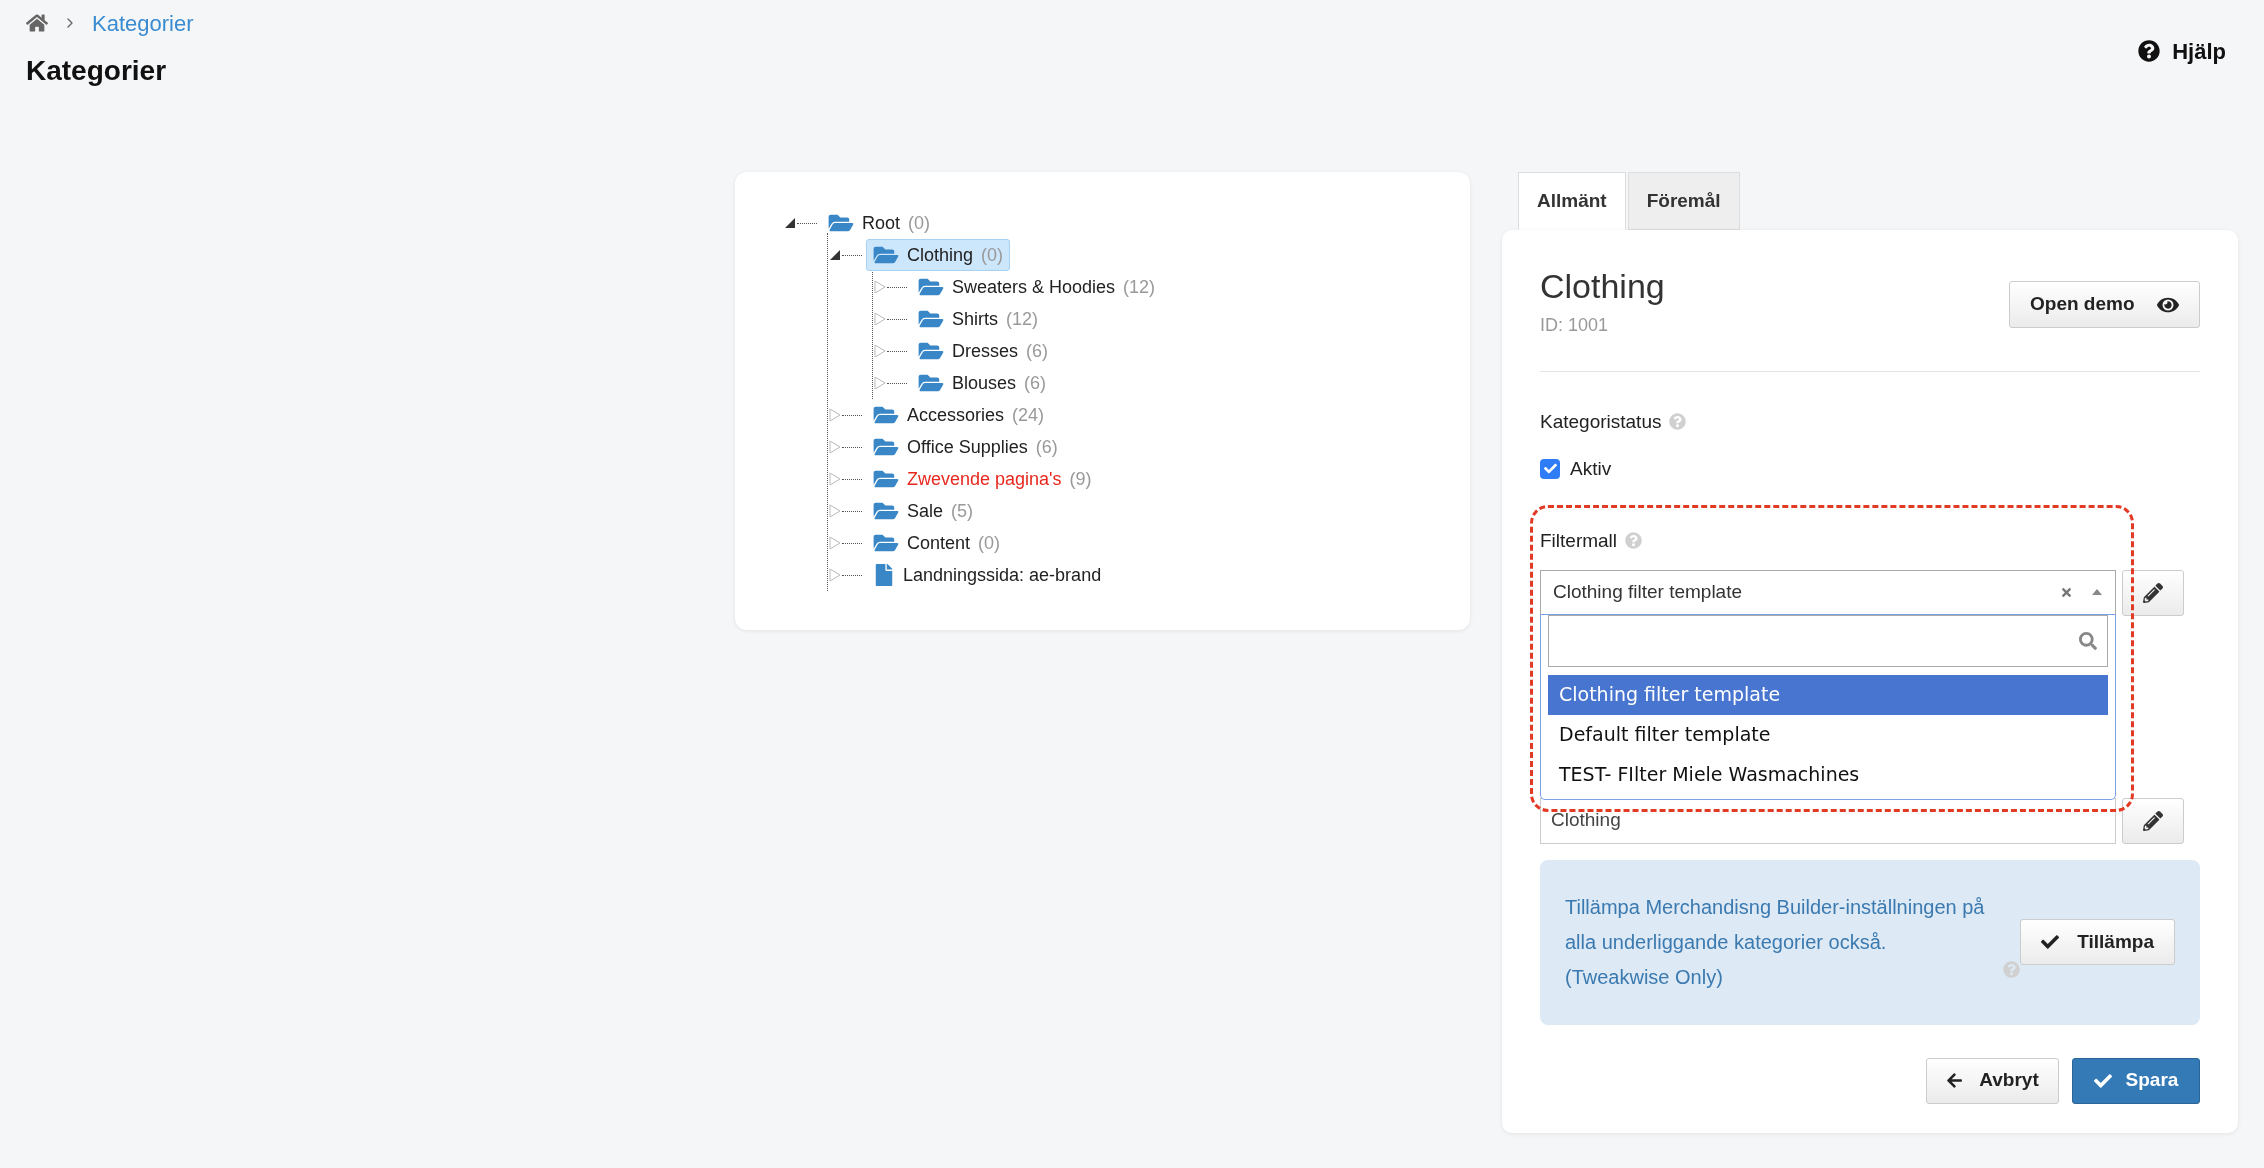 The width and height of the screenshot is (2264, 1168). Describe the element at coordinates (1828, 774) in the screenshot. I see `dropdown-option: TEST- FIlter Miele Wasmachines` at that location.